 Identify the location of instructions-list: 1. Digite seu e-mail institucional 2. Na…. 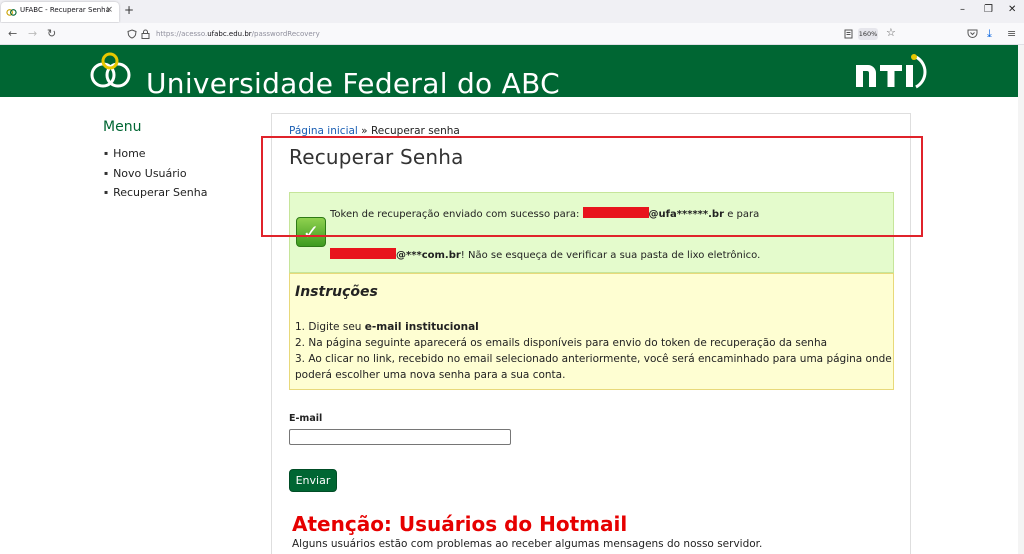
(593, 351).